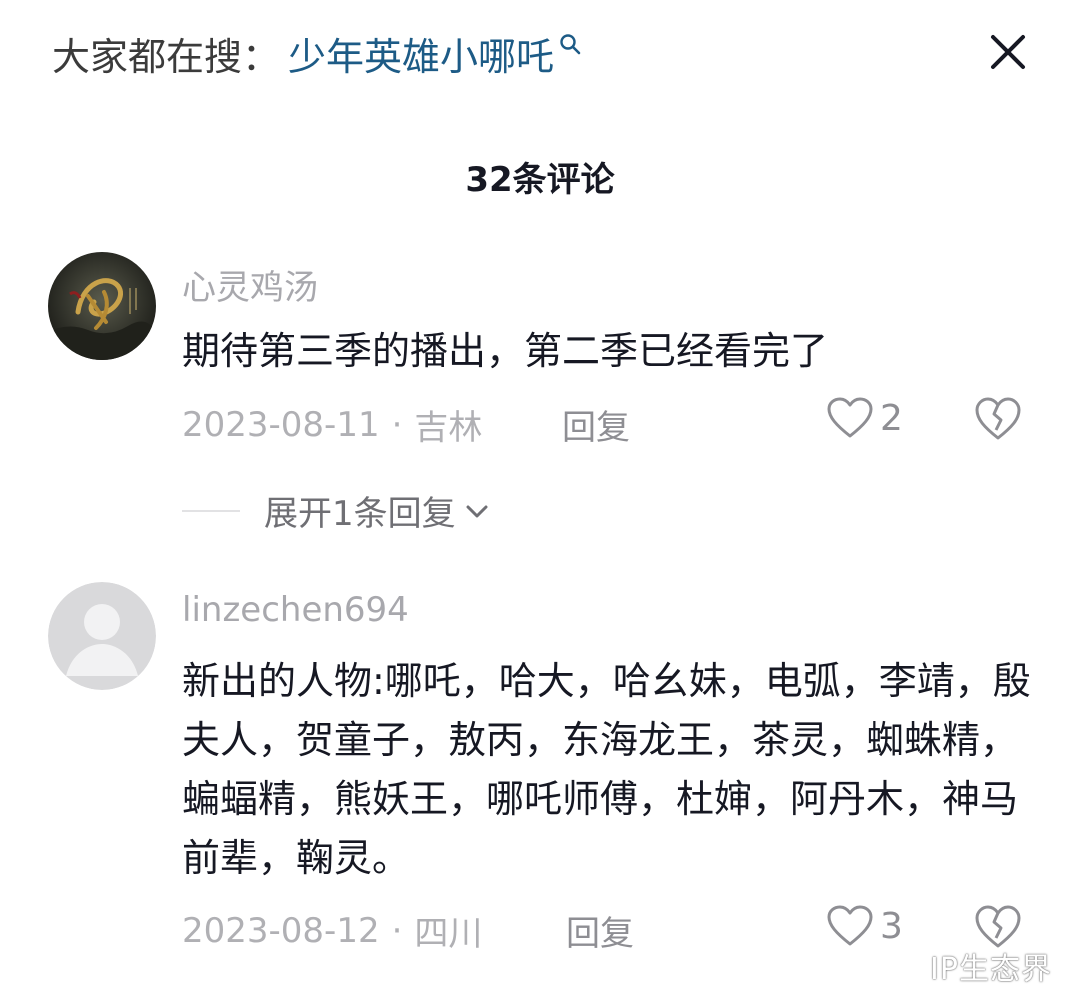 This screenshot has width=1080, height=996. I want to click on comment-username: 心灵鸡汤, so click(250, 284).